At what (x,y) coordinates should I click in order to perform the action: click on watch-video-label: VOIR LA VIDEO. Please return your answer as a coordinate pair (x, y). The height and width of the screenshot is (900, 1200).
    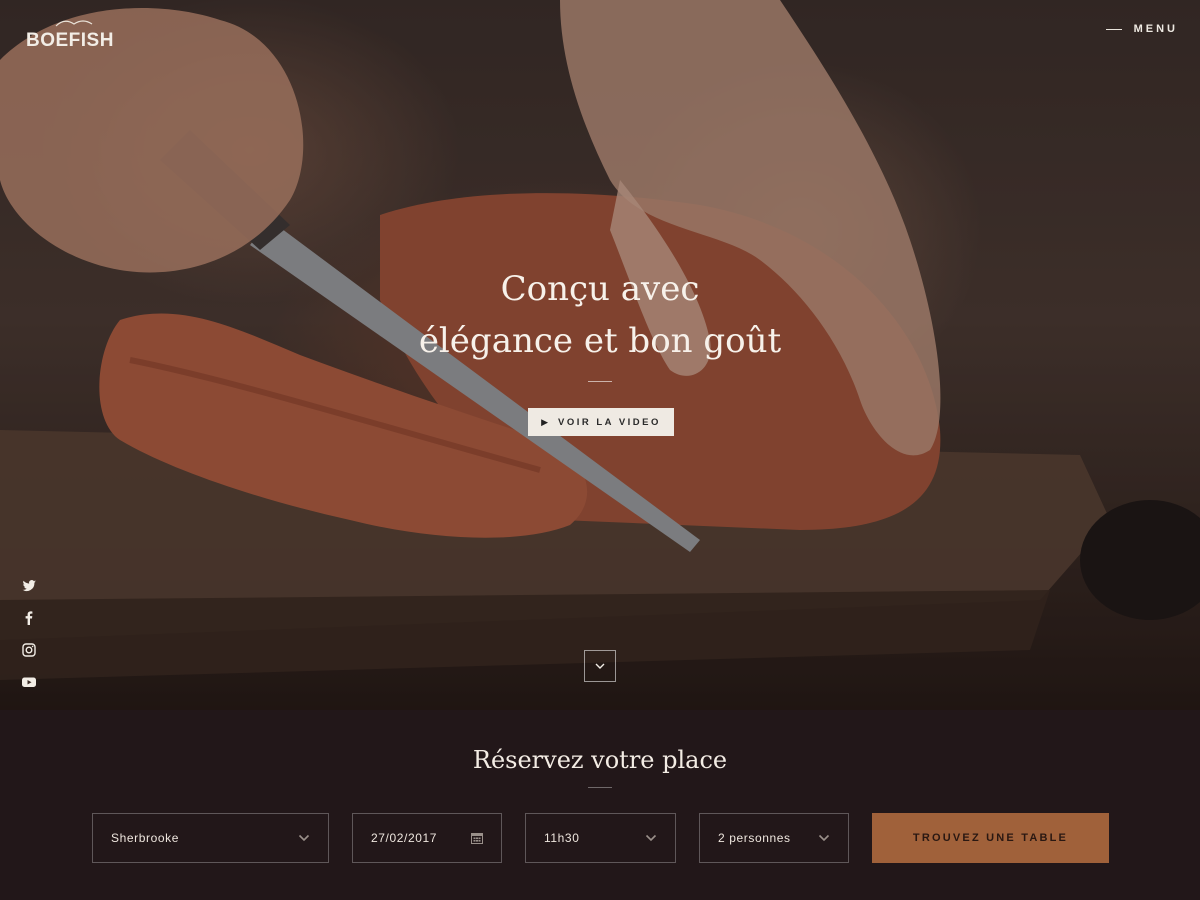
    Looking at the image, I should click on (609, 422).